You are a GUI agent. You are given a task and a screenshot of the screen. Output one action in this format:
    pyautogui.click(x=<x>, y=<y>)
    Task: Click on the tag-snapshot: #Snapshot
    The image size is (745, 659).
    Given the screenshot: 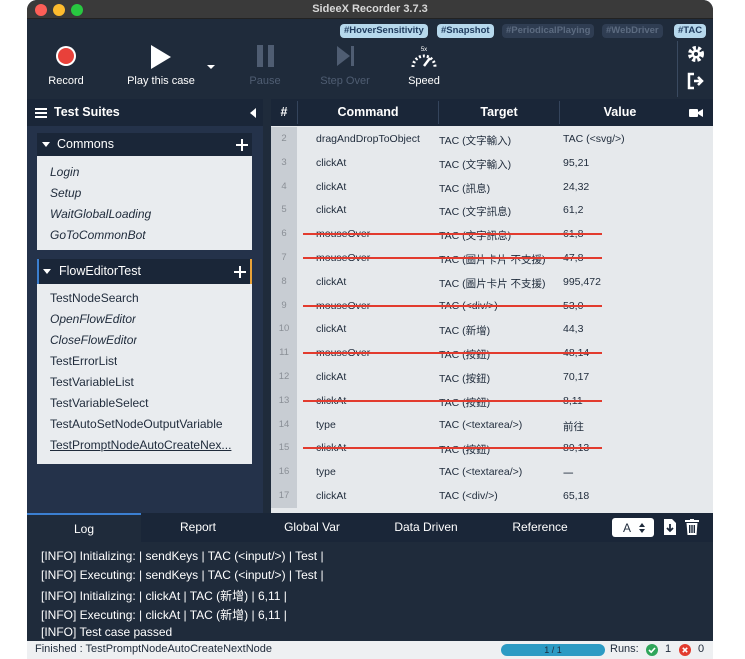 What is the action you would take?
    pyautogui.click(x=465, y=31)
    